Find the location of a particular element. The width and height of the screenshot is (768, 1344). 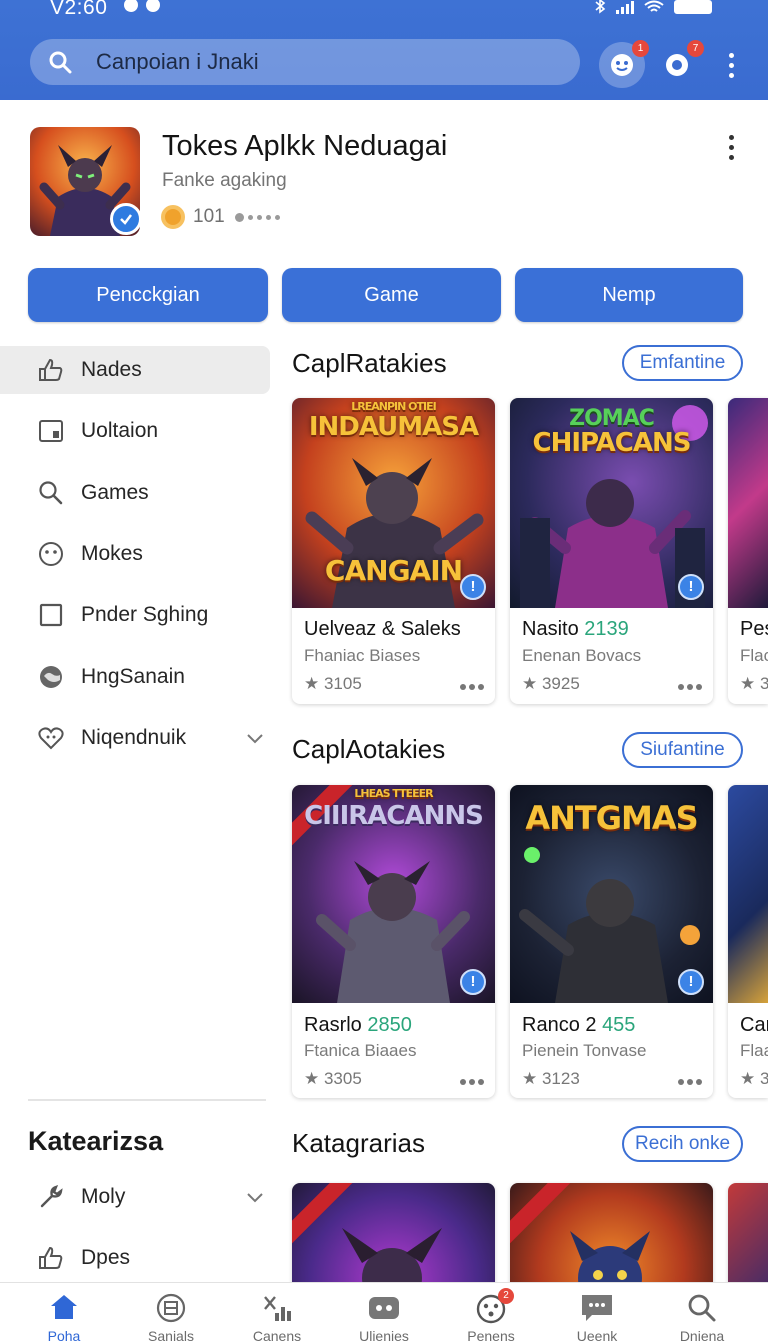

game-art: ANTGMAS ! is located at coordinates (611, 894).